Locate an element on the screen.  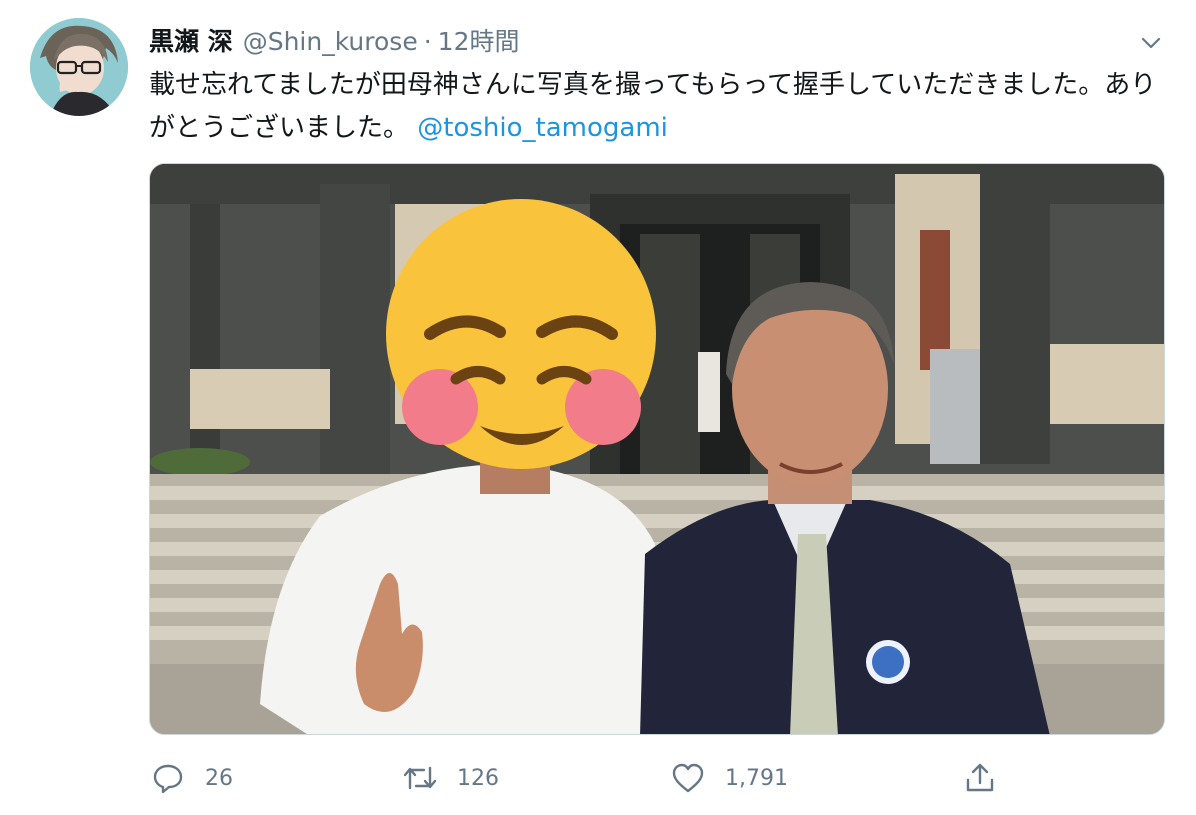
tweet-header: 黒瀬 深 @Shin_kurose · 12時間 is located at coordinates (334, 42).